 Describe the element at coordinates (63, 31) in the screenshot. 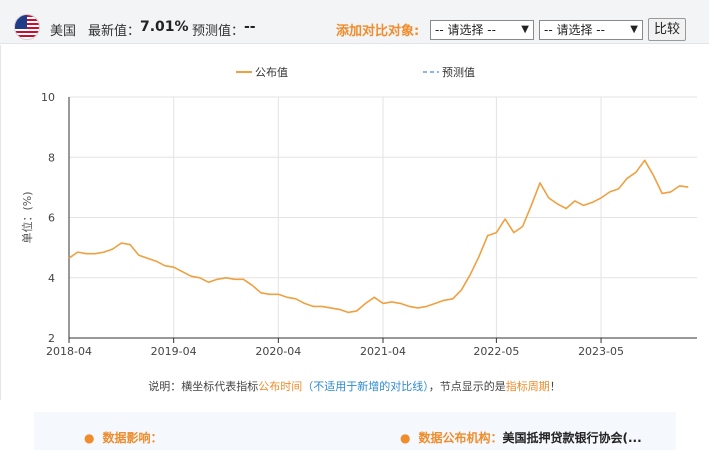

I see `country-name: 美国` at that location.